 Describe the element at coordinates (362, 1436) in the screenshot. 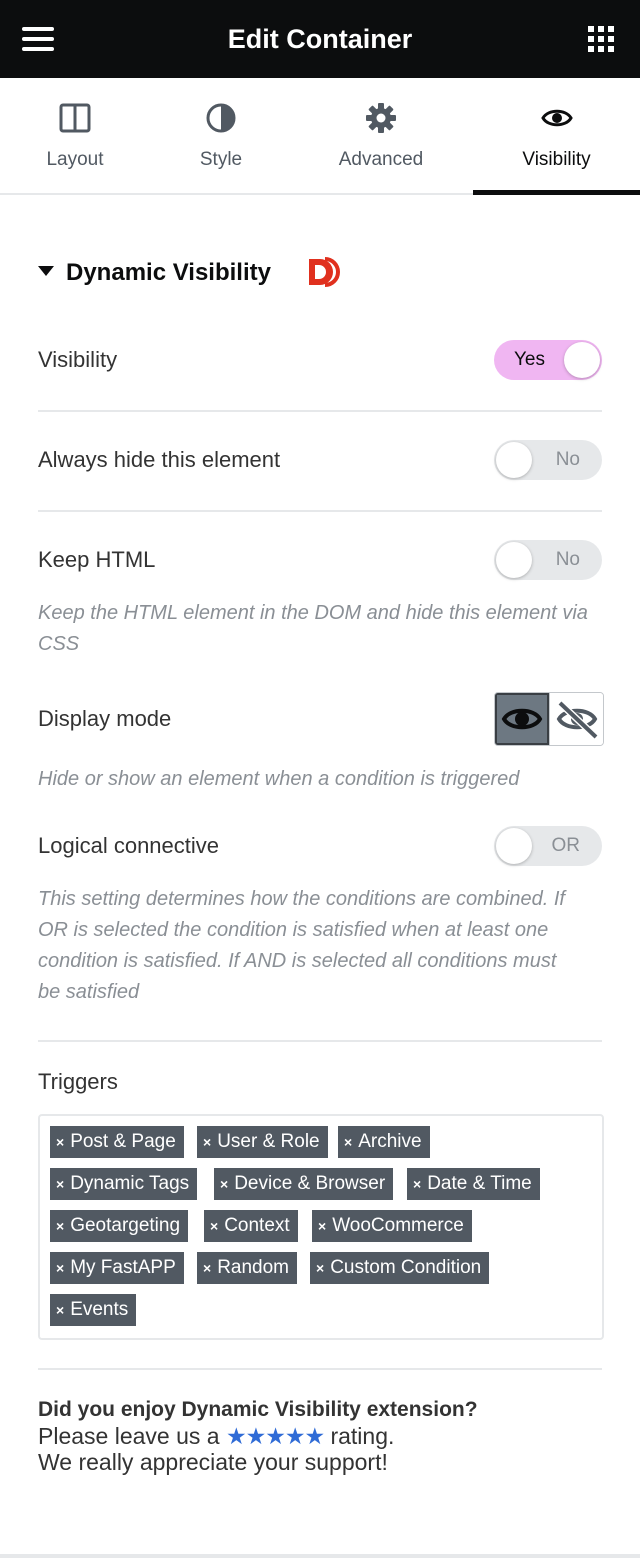

I see `rating-text: rating.` at that location.